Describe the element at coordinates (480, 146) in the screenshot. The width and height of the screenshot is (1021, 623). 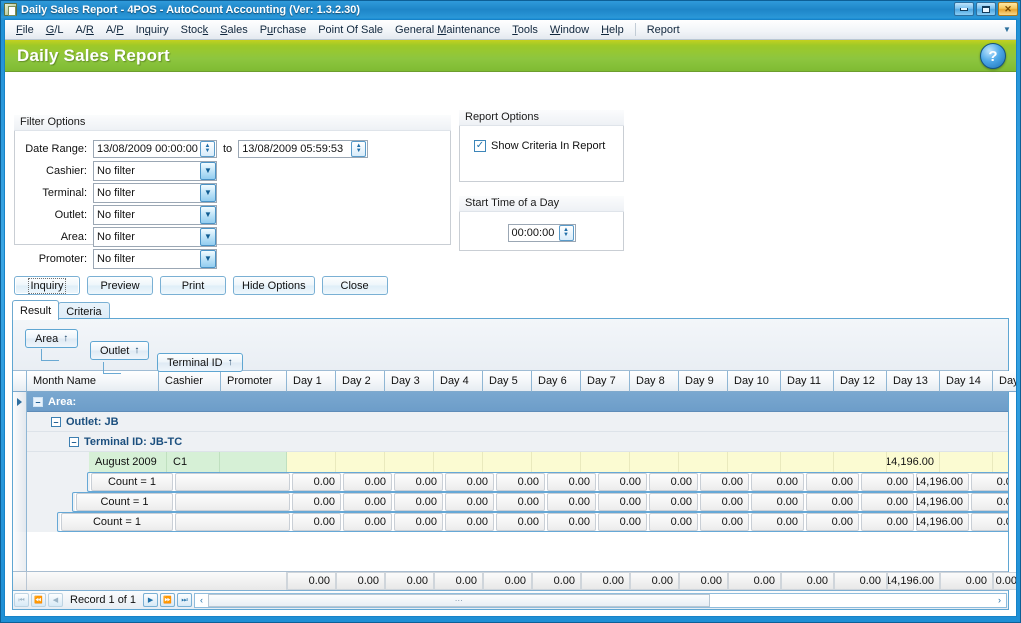
I see `checkbox-icon: ✓` at that location.